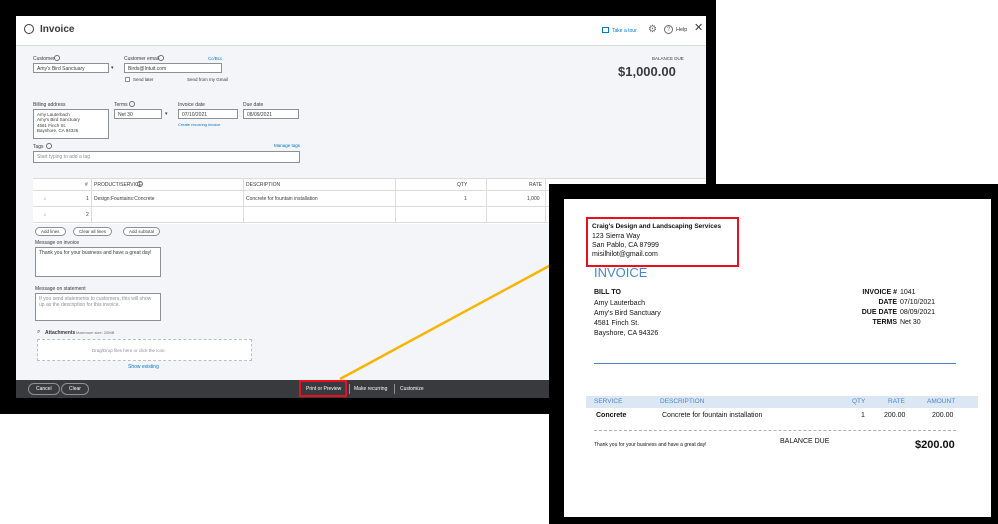 Image resolution: width=998 pixels, height=524 pixels. What do you see at coordinates (908, 292) in the screenshot?
I see `meta-value: 1041` at bounding box center [908, 292].